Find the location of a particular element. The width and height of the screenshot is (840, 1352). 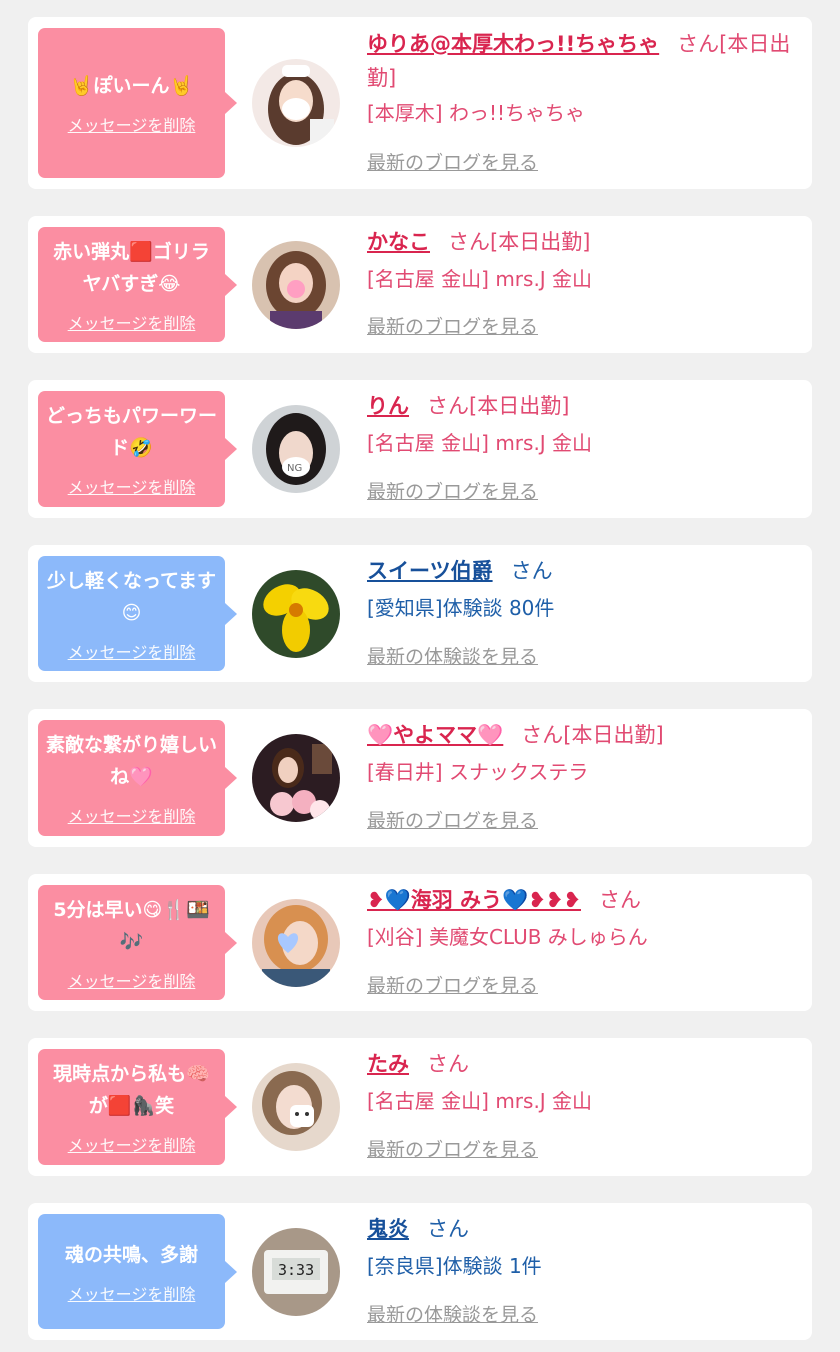

digital-clock-avatar-icon: 3:33 is located at coordinates (296, 1272).